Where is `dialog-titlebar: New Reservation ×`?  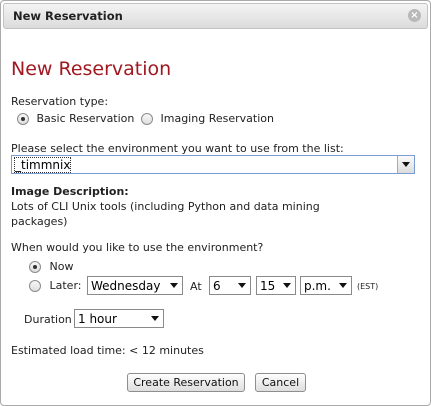 dialog-titlebar: New Reservation × is located at coordinates (215, 16).